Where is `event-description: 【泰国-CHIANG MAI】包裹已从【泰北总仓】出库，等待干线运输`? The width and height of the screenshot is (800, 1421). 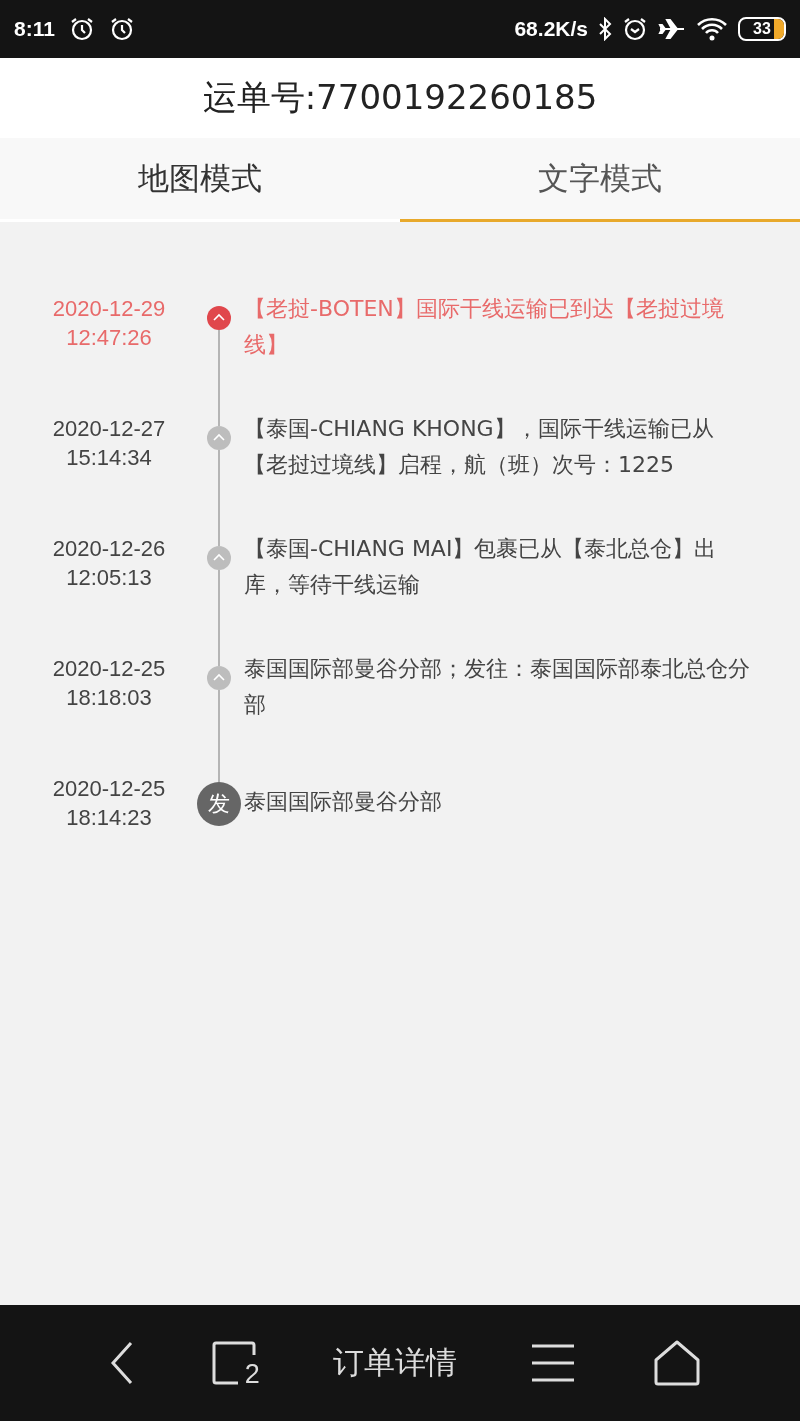 event-description: 【泰国-CHIANG MAI】包裹已从【泰北总仓】出库，等待干线运输 is located at coordinates (481, 567).